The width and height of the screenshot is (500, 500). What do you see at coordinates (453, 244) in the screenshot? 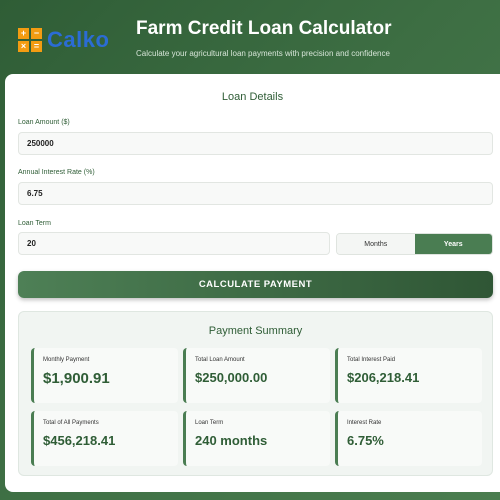
I see `years-option: Years` at bounding box center [453, 244].